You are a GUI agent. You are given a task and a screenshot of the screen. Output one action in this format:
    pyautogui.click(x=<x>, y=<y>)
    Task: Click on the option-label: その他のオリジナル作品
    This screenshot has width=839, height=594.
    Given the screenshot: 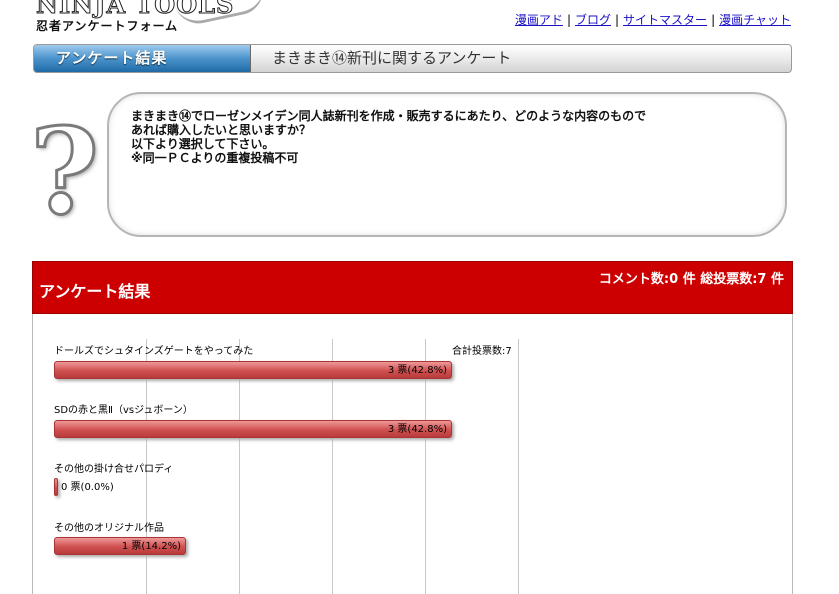 What is the action you would take?
    pyautogui.click(x=109, y=528)
    